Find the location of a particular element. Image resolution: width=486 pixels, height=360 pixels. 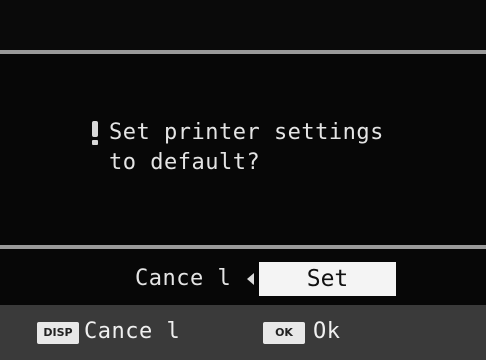

disp-action-label: Cance l is located at coordinates (132, 331).